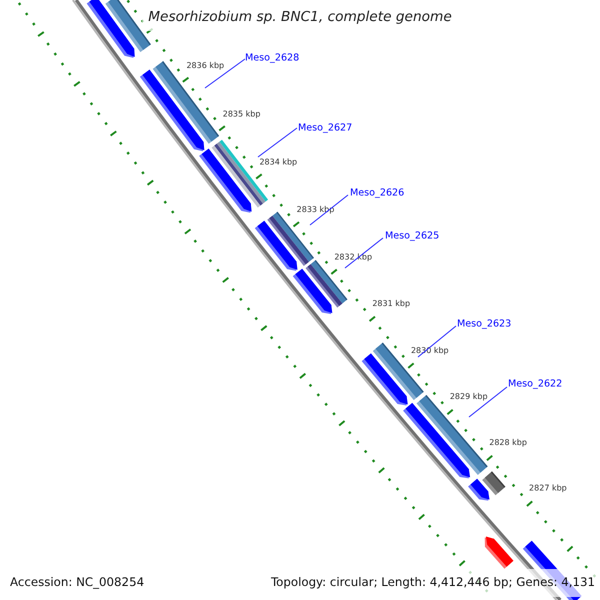  Describe the element at coordinates (325, 128) in the screenshot. I see `gene-label: Meso_2627` at that location.